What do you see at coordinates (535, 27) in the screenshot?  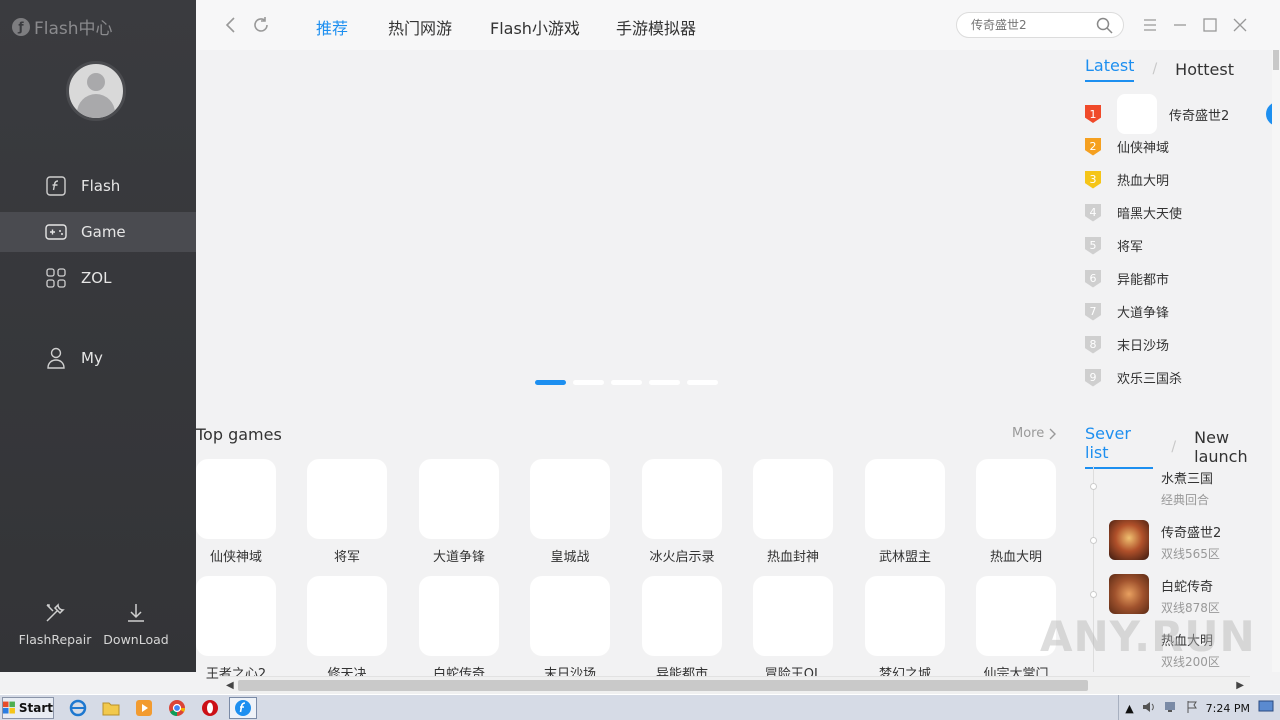 I see `tab-flash-mini-games: Flash小游戏` at bounding box center [535, 27].